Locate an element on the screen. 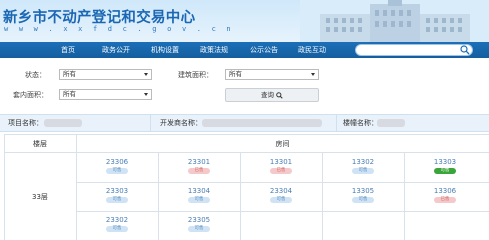 This screenshot has width=489, height=240. status-select: 所有 is located at coordinates (105, 74).